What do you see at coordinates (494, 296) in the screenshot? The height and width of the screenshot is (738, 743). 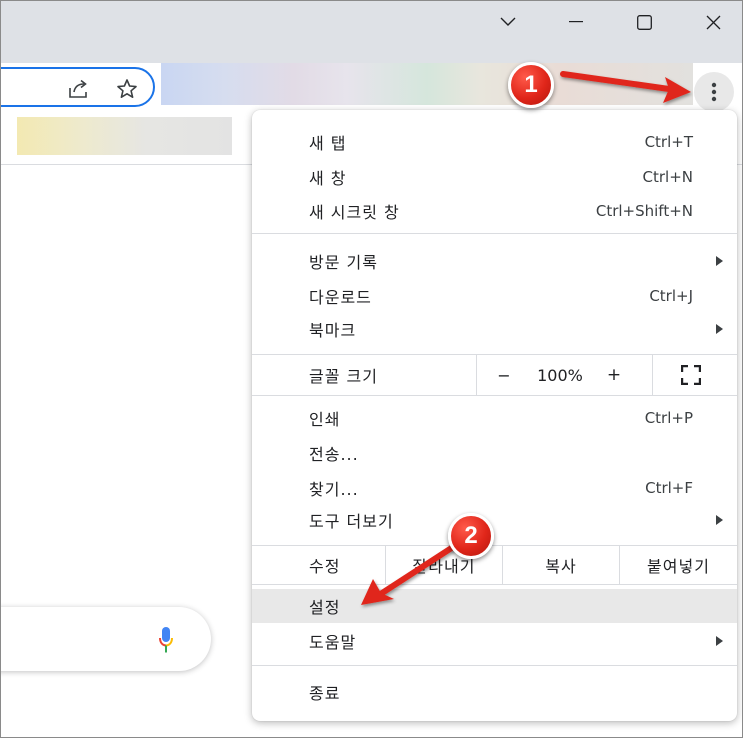 I see `menu-item-downloads: 다운로드 Ctrl+J` at bounding box center [494, 296].